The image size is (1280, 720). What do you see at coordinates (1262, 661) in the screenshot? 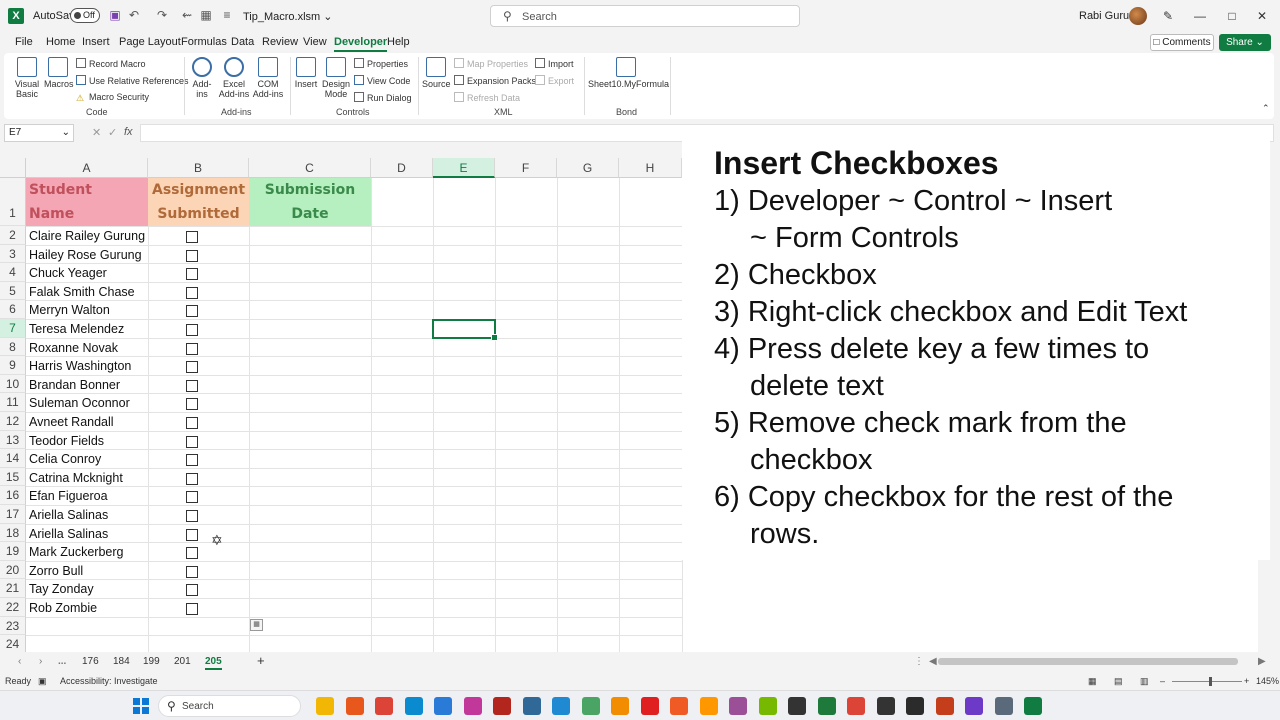
I see `scroll-right-icon: ▶` at bounding box center [1262, 661].